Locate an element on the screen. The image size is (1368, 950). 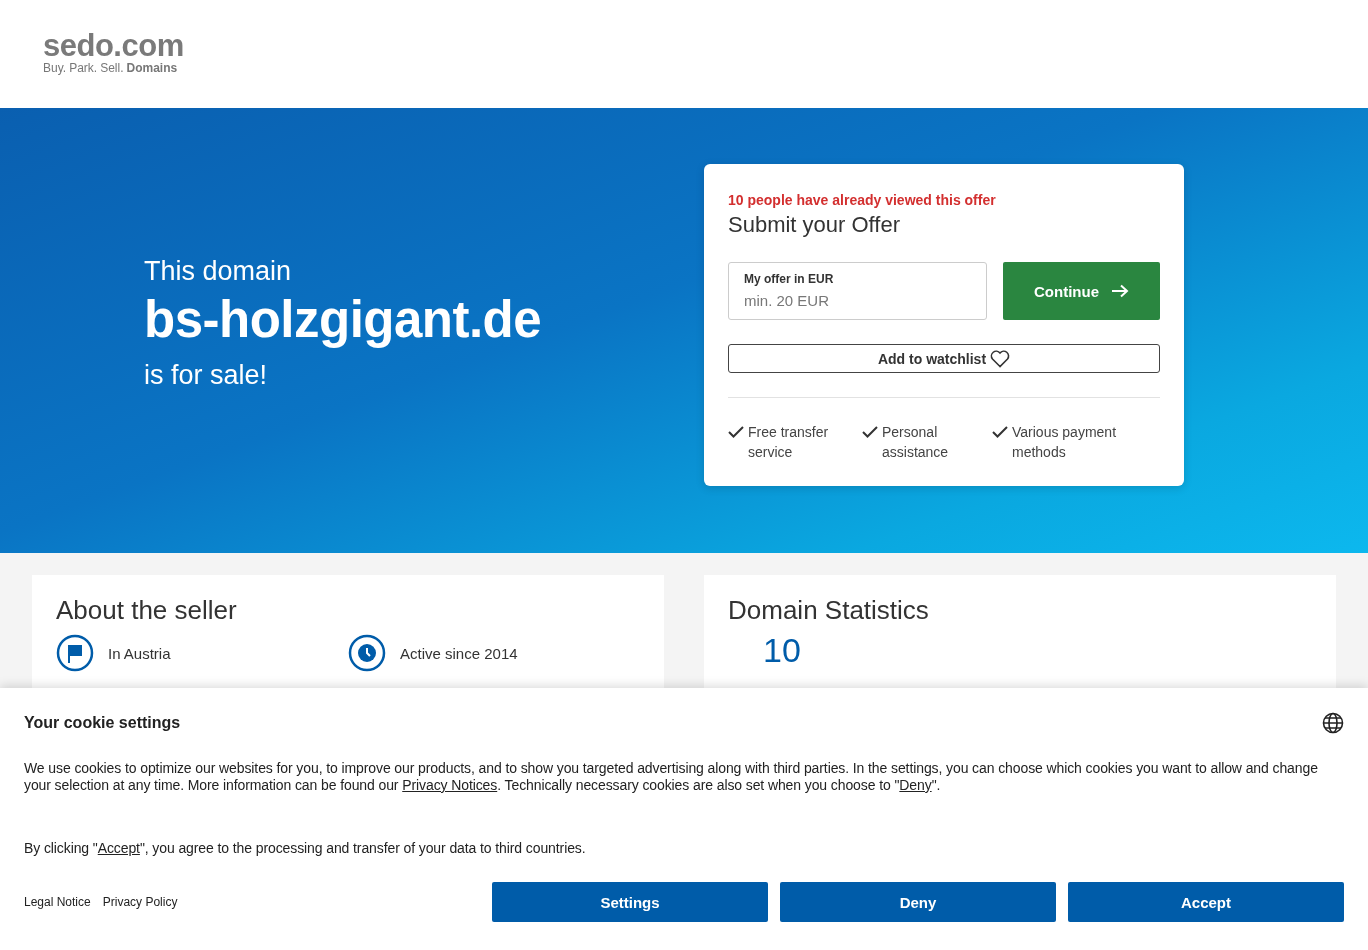
domain-name: bs-holzgigant.de is located at coordinates (343, 320).